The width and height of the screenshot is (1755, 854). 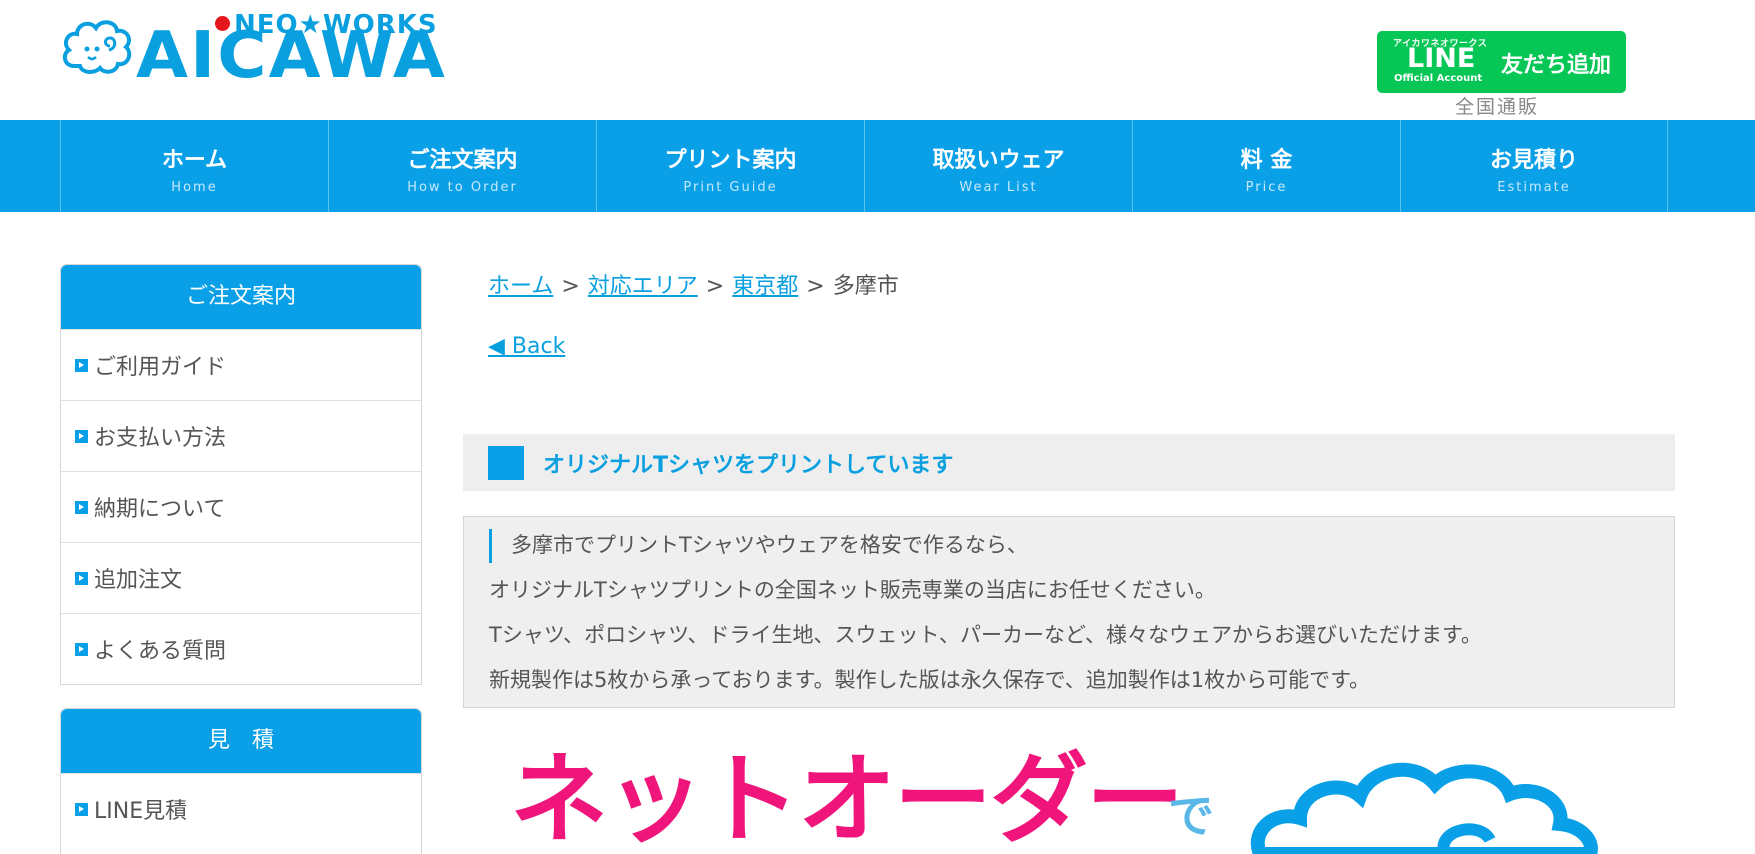 I want to click on line-official-label: Official Account, so click(x=1438, y=78).